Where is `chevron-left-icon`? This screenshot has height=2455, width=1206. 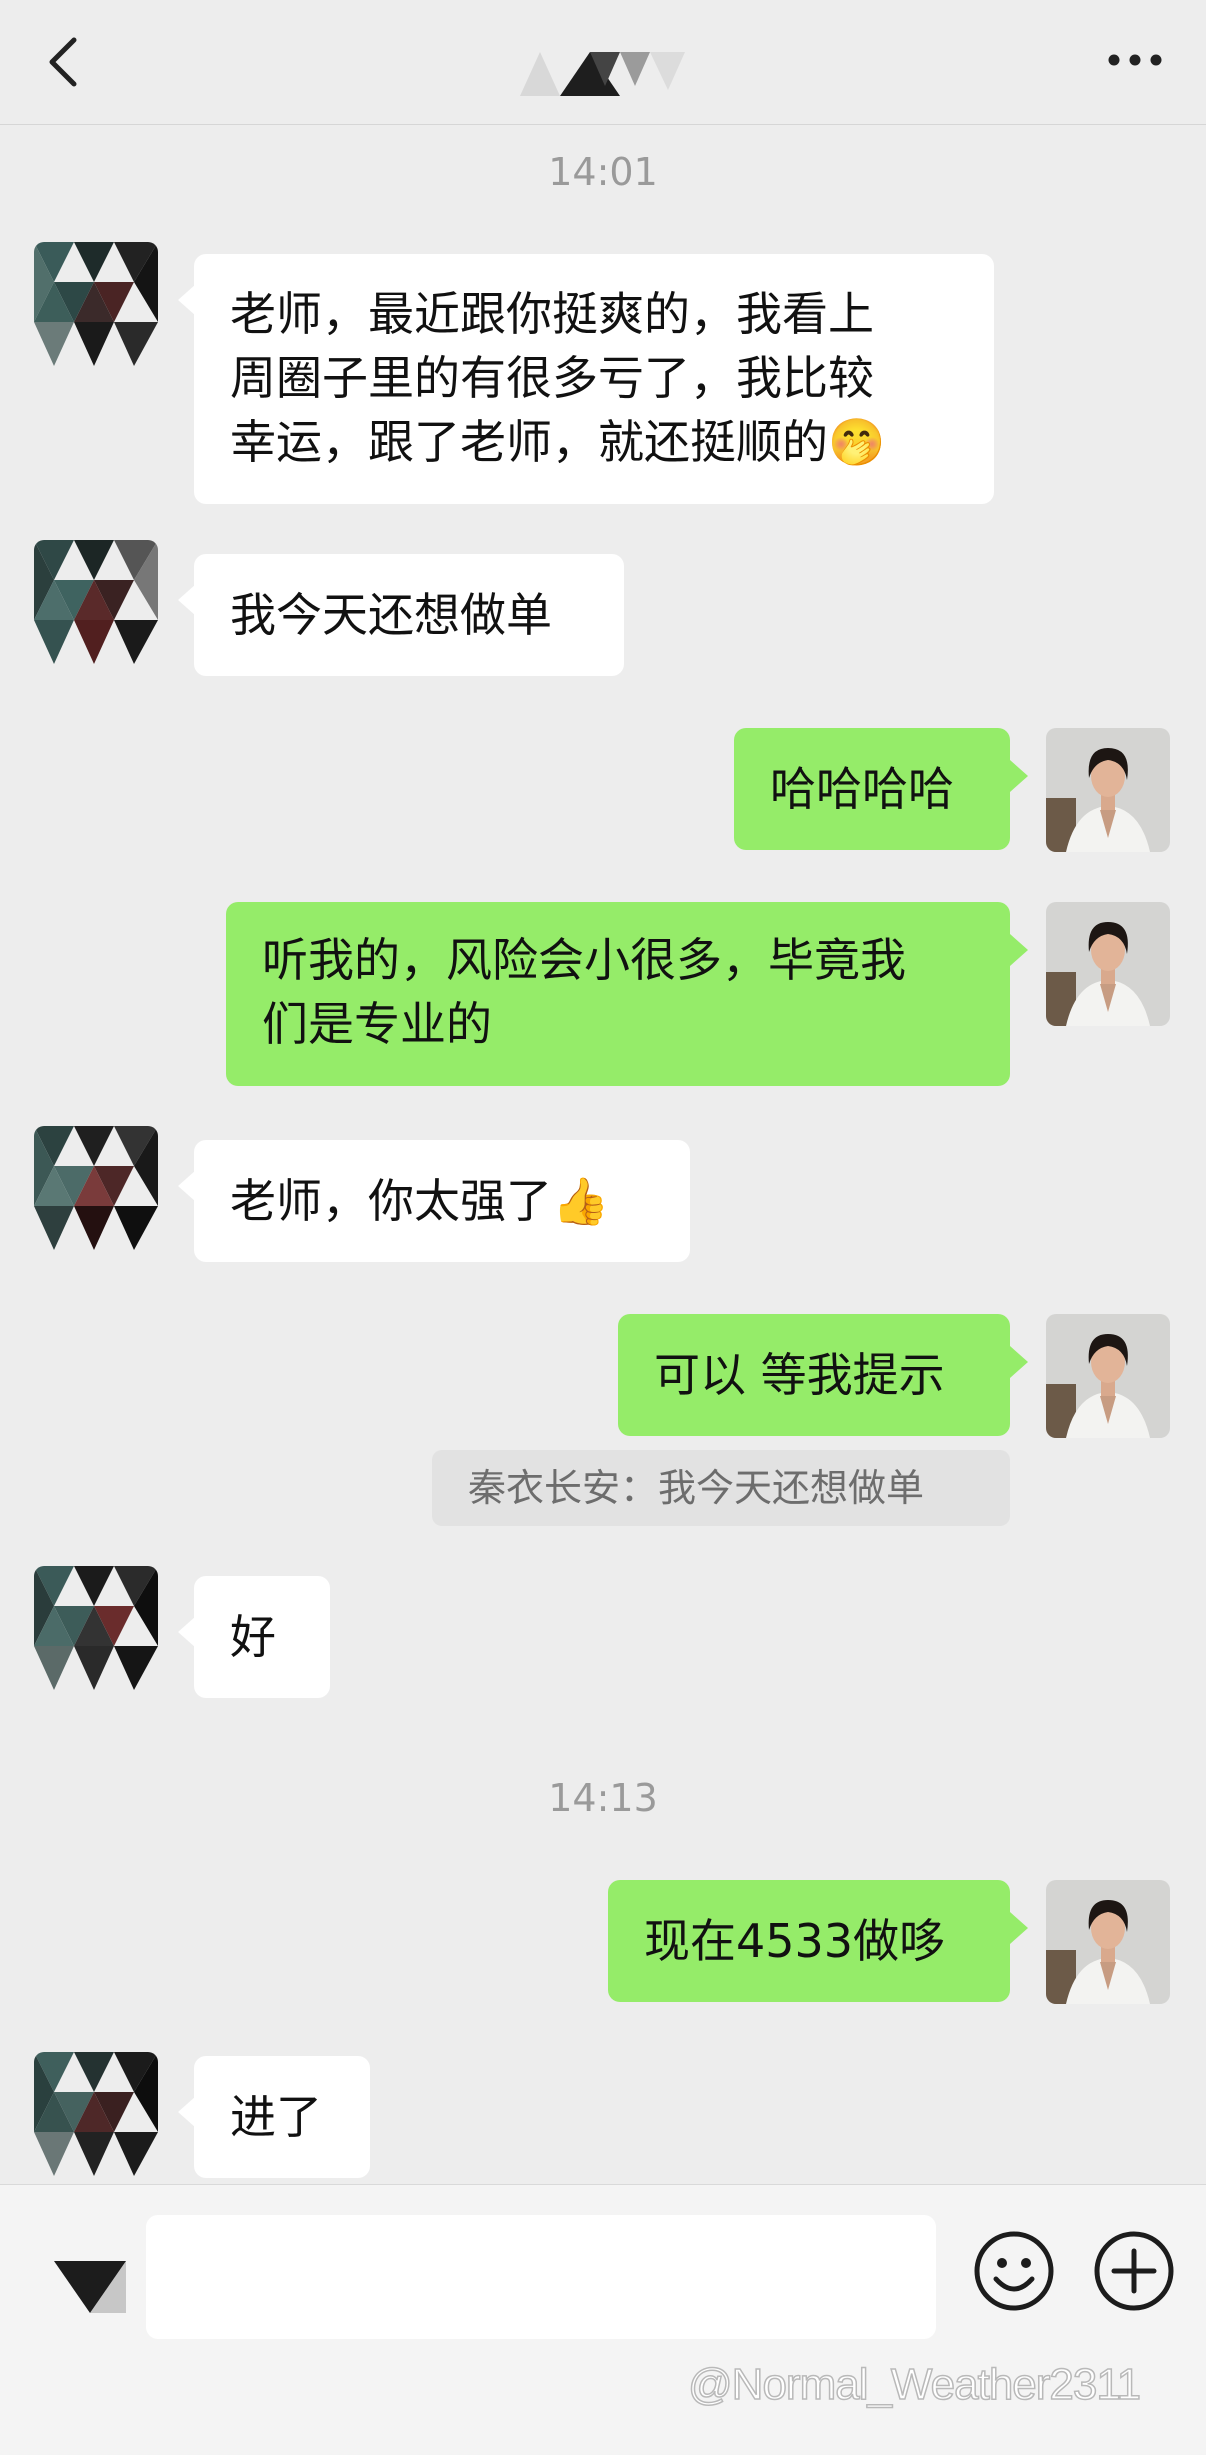 chevron-left-icon is located at coordinates (63, 62).